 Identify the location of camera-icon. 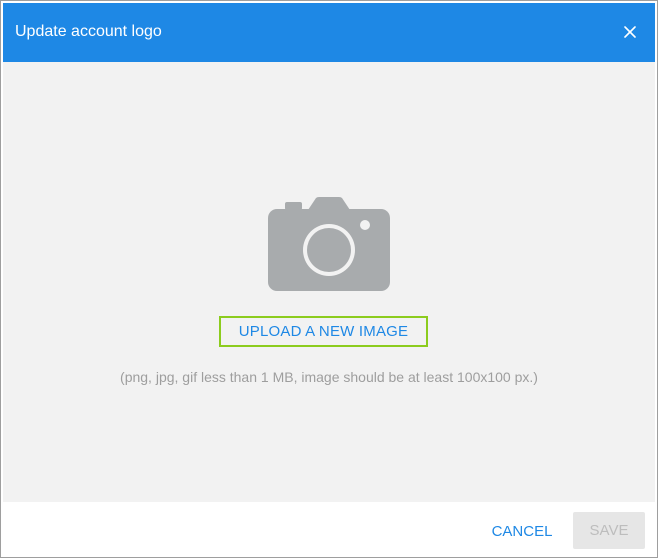
(329, 244).